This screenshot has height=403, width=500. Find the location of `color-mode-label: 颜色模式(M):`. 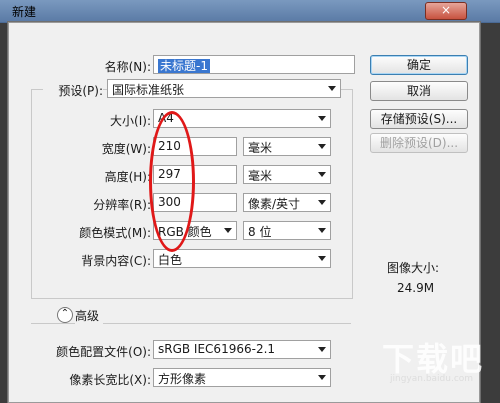

color-mode-label: 颜色模式(M): is located at coordinates (115, 233).